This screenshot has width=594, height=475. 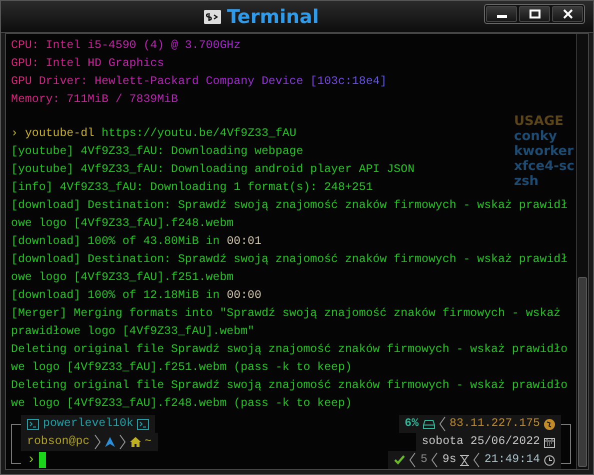 What do you see at coordinates (527, 181) in the screenshot?
I see `conky-process: zsh` at bounding box center [527, 181].